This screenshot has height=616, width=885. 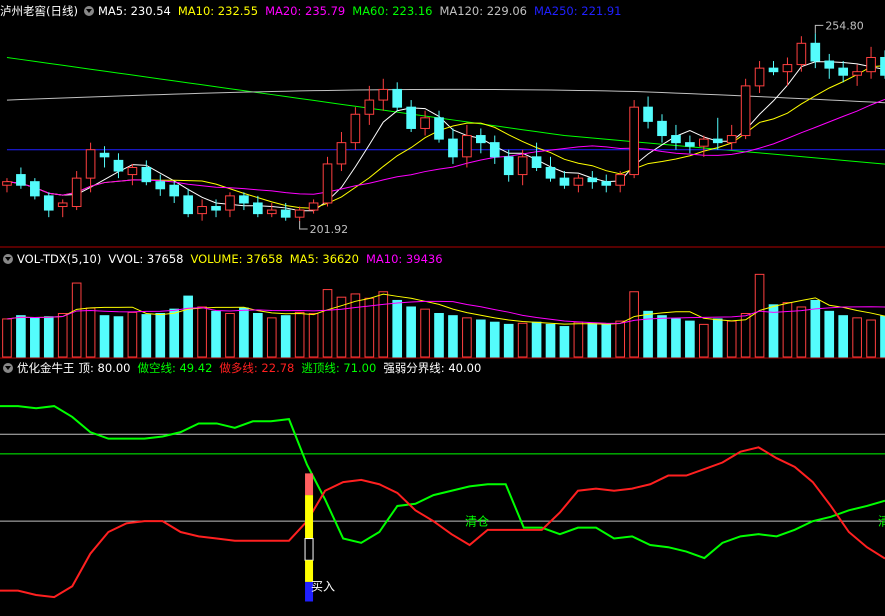 I want to click on high-marker: 254.80, so click(x=844, y=25).